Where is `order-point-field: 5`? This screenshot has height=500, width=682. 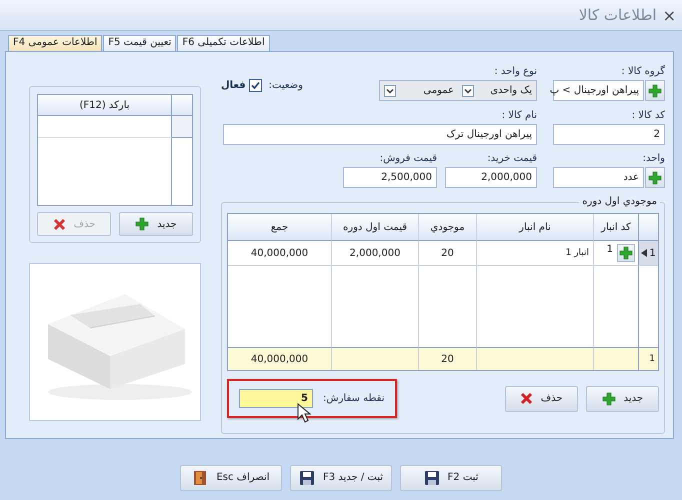
order-point-field: 5 is located at coordinates (276, 398).